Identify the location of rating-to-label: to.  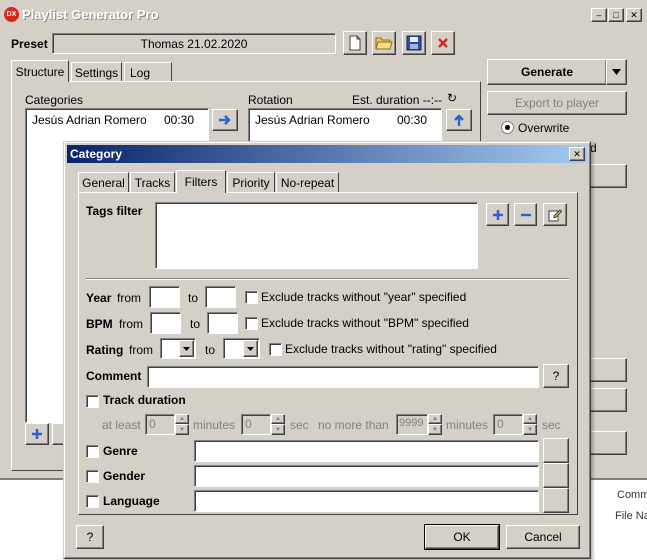
(210, 350).